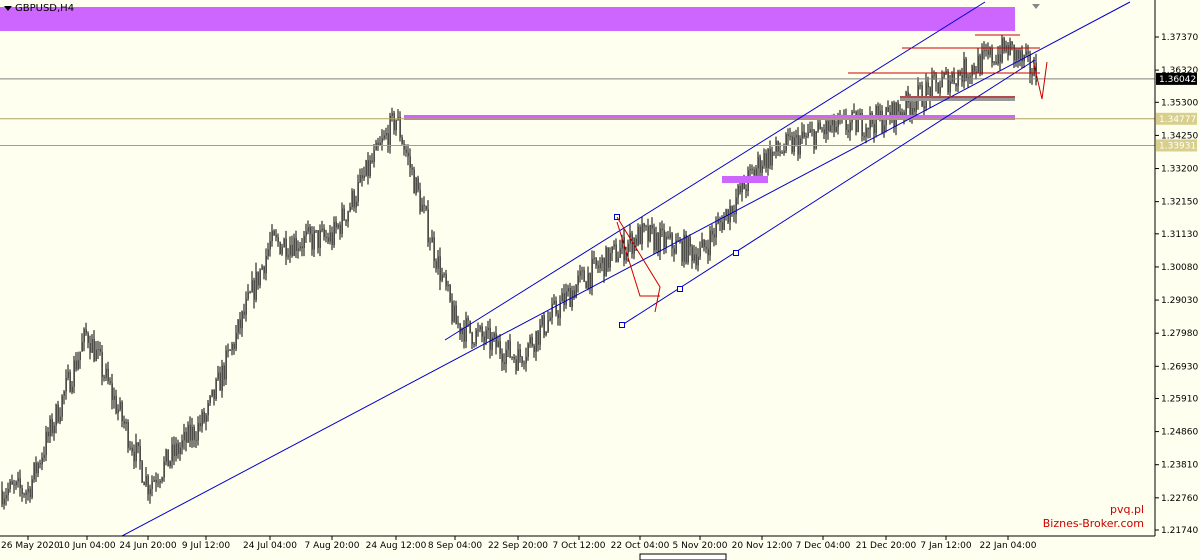 The height and width of the screenshot is (560, 1200). I want to click on price-tick-label: 1.23810, so click(1179, 466).